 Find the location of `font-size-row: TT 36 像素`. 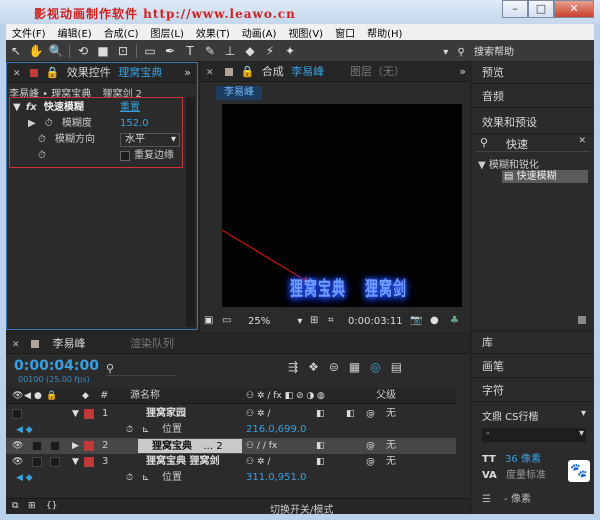

font-size-row: TT 36 像素 is located at coordinates (511, 457).